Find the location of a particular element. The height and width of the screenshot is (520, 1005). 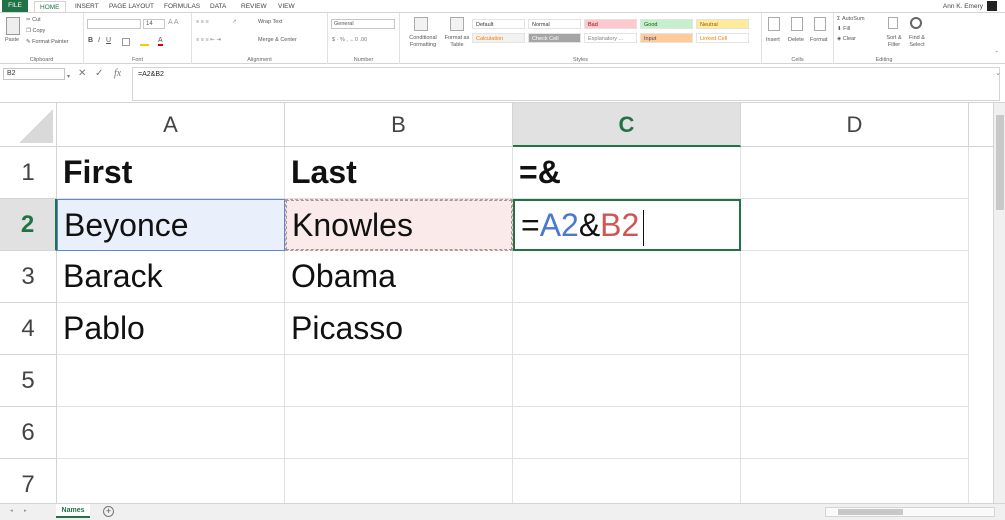

clear-button: ◈ Clear is located at coordinates (846, 39).